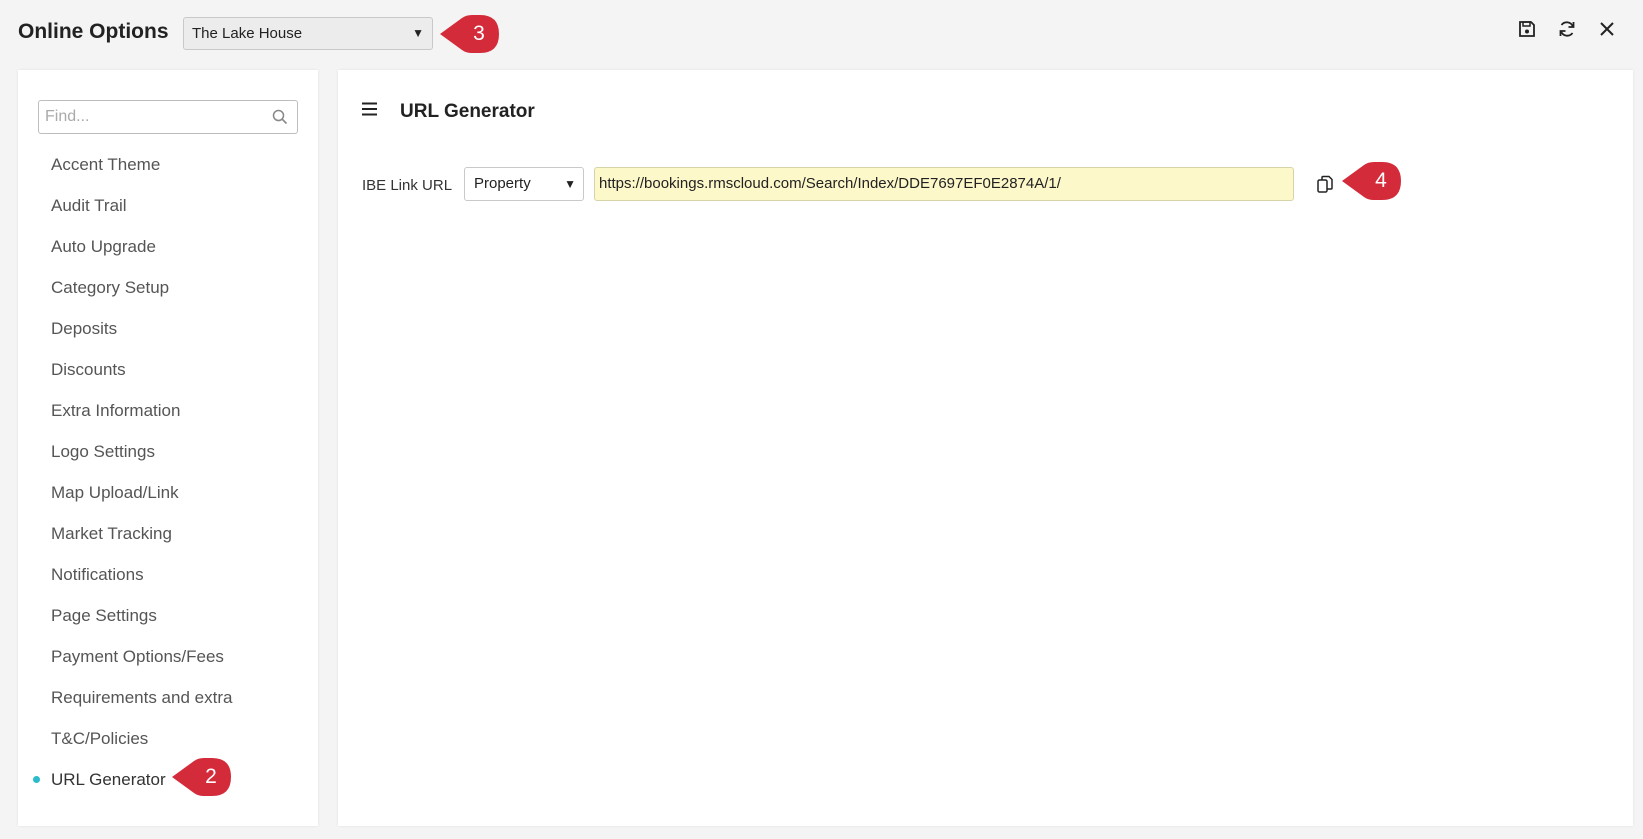 Image resolution: width=1643 pixels, height=839 pixels. Describe the element at coordinates (1325, 184) in the screenshot. I see `copy-icon` at that location.